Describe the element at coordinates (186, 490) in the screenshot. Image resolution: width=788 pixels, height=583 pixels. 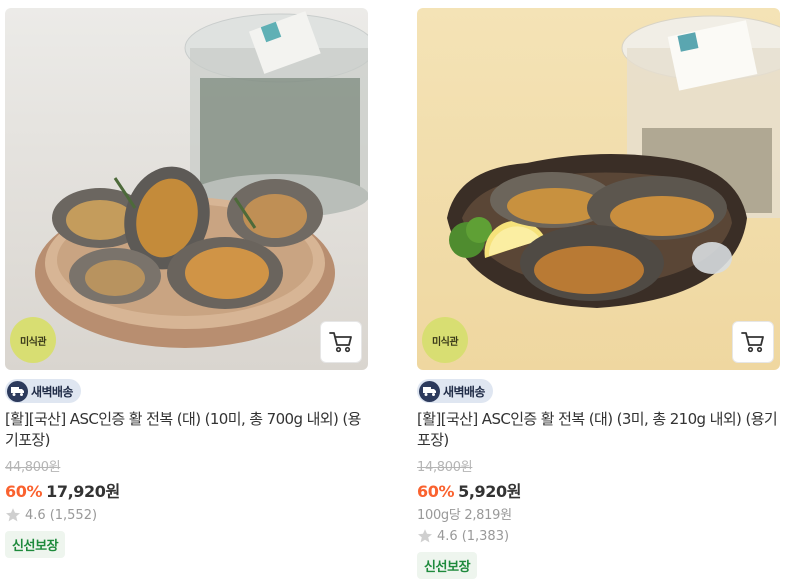
I see `price-line: 60% 17,920원` at that location.